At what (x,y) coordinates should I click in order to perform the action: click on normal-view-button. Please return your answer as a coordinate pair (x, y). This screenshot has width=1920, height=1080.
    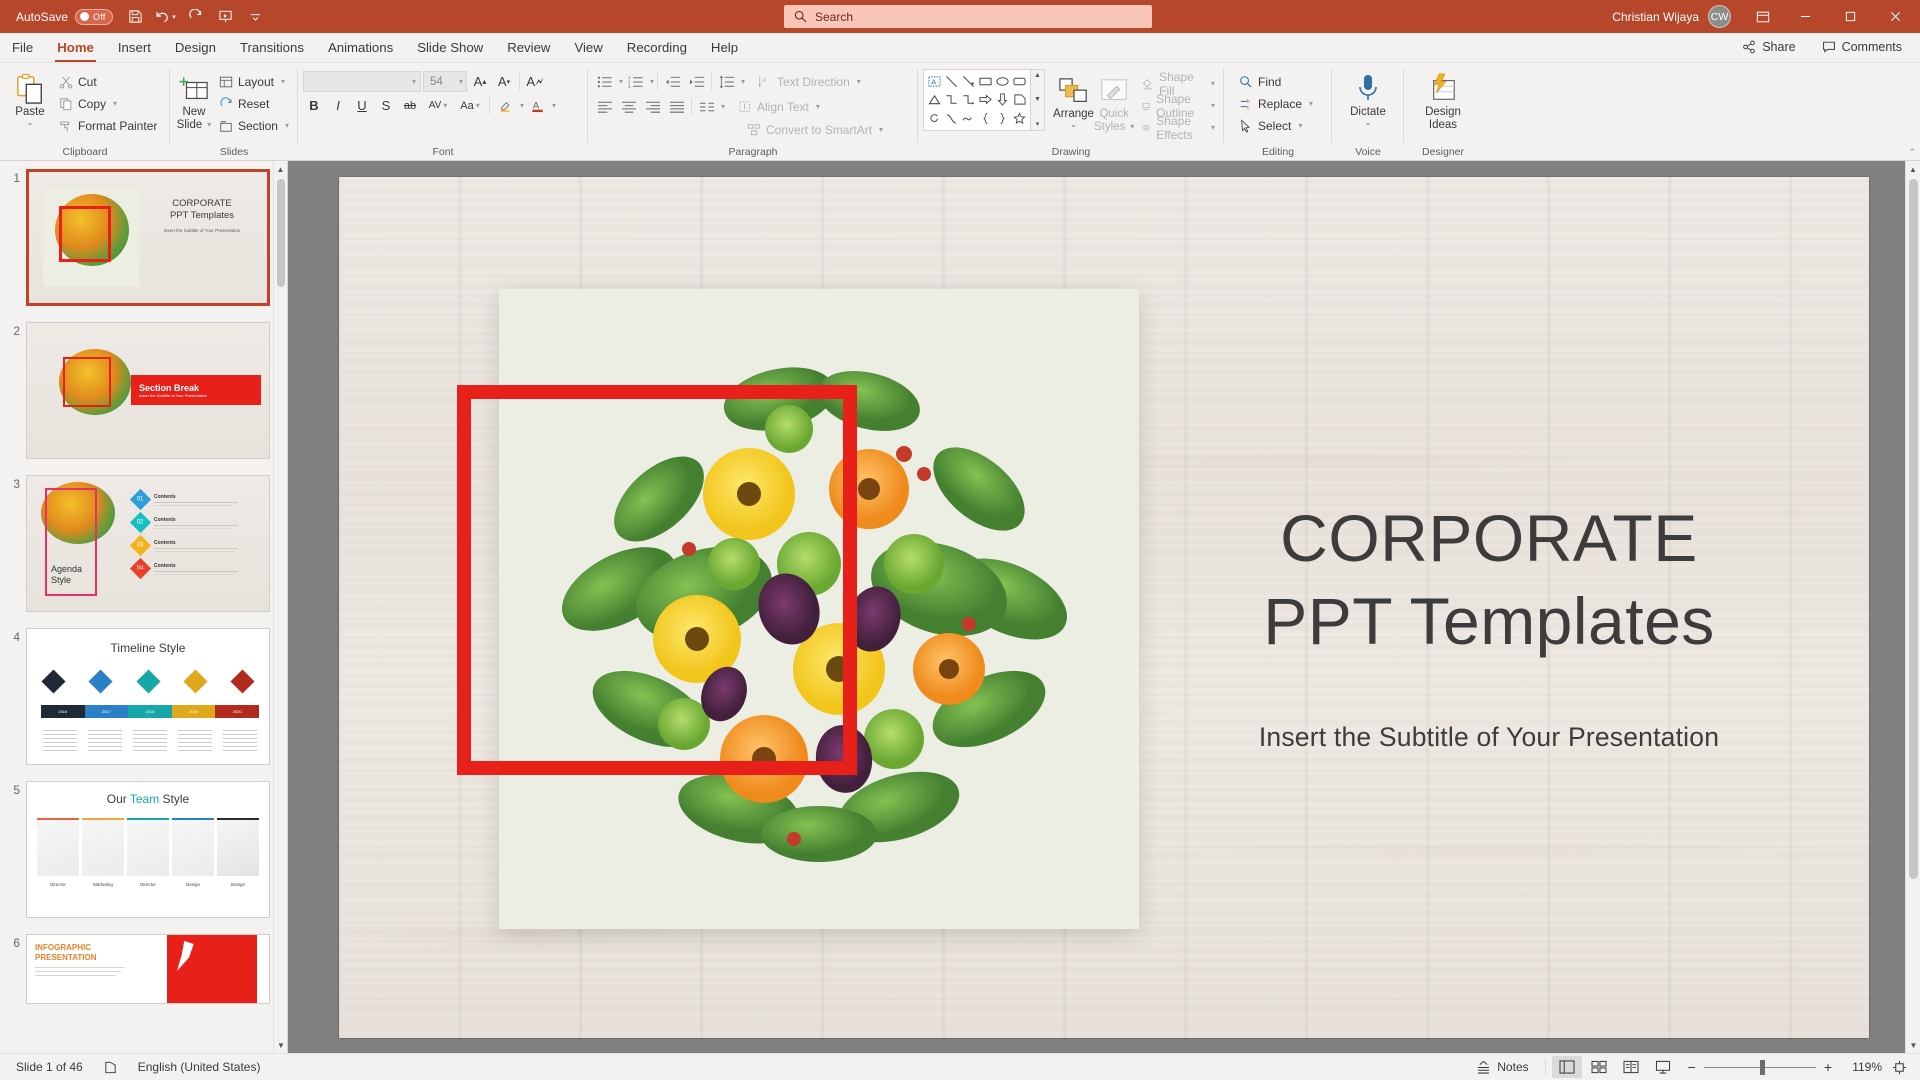
    Looking at the image, I should click on (1566, 1067).